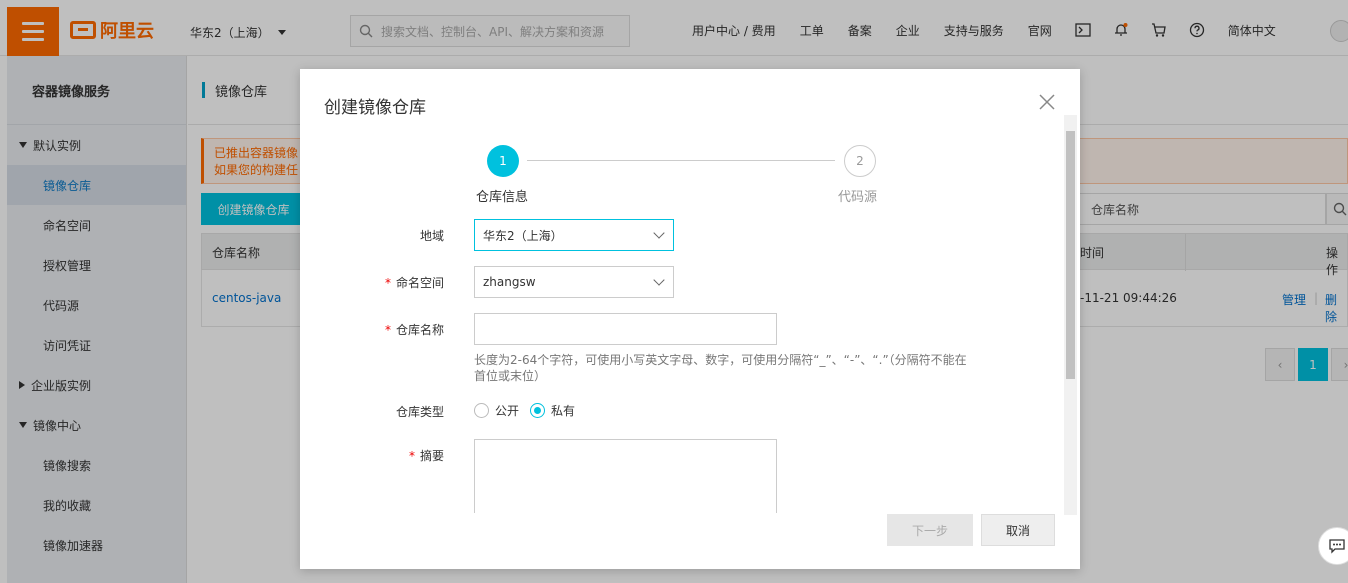 Image resolution: width=1348 pixels, height=583 pixels. Describe the element at coordinates (509, 282) in the screenshot. I see `namespace-select-value: zhangsw` at that location.